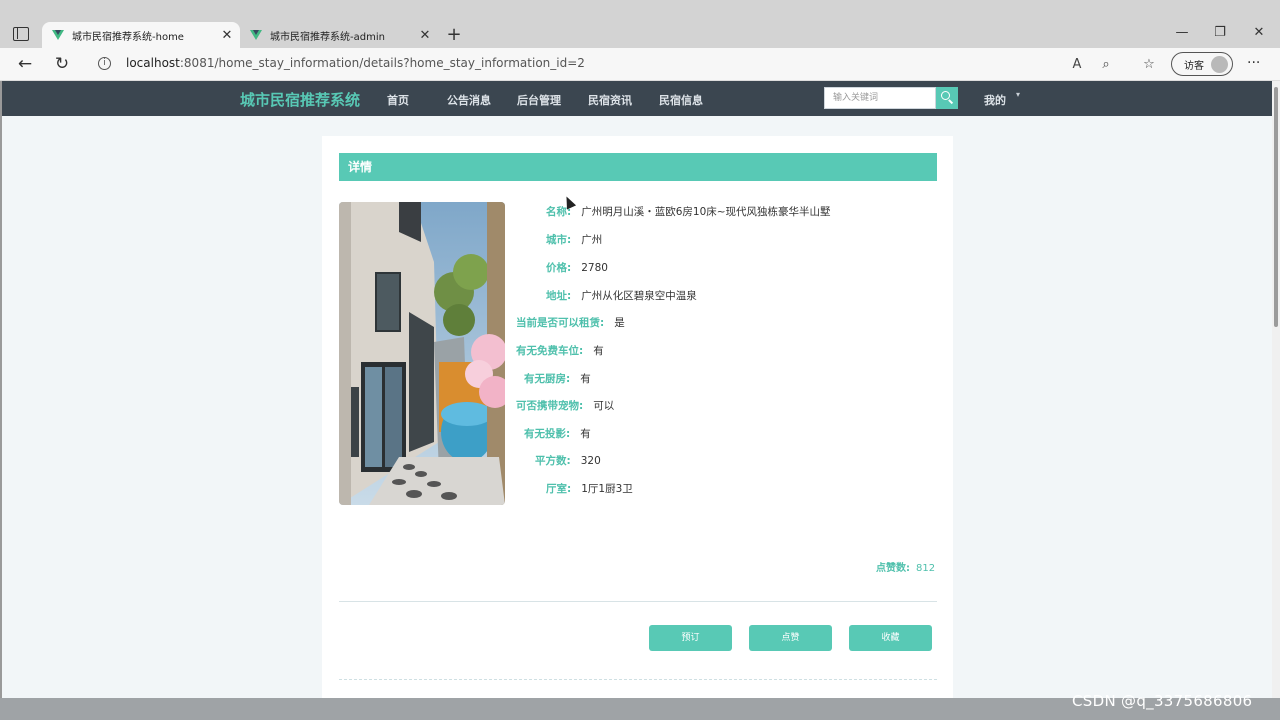 This screenshot has height=720, width=1280. What do you see at coordinates (1219, 64) in the screenshot?
I see `avatar` at bounding box center [1219, 64].